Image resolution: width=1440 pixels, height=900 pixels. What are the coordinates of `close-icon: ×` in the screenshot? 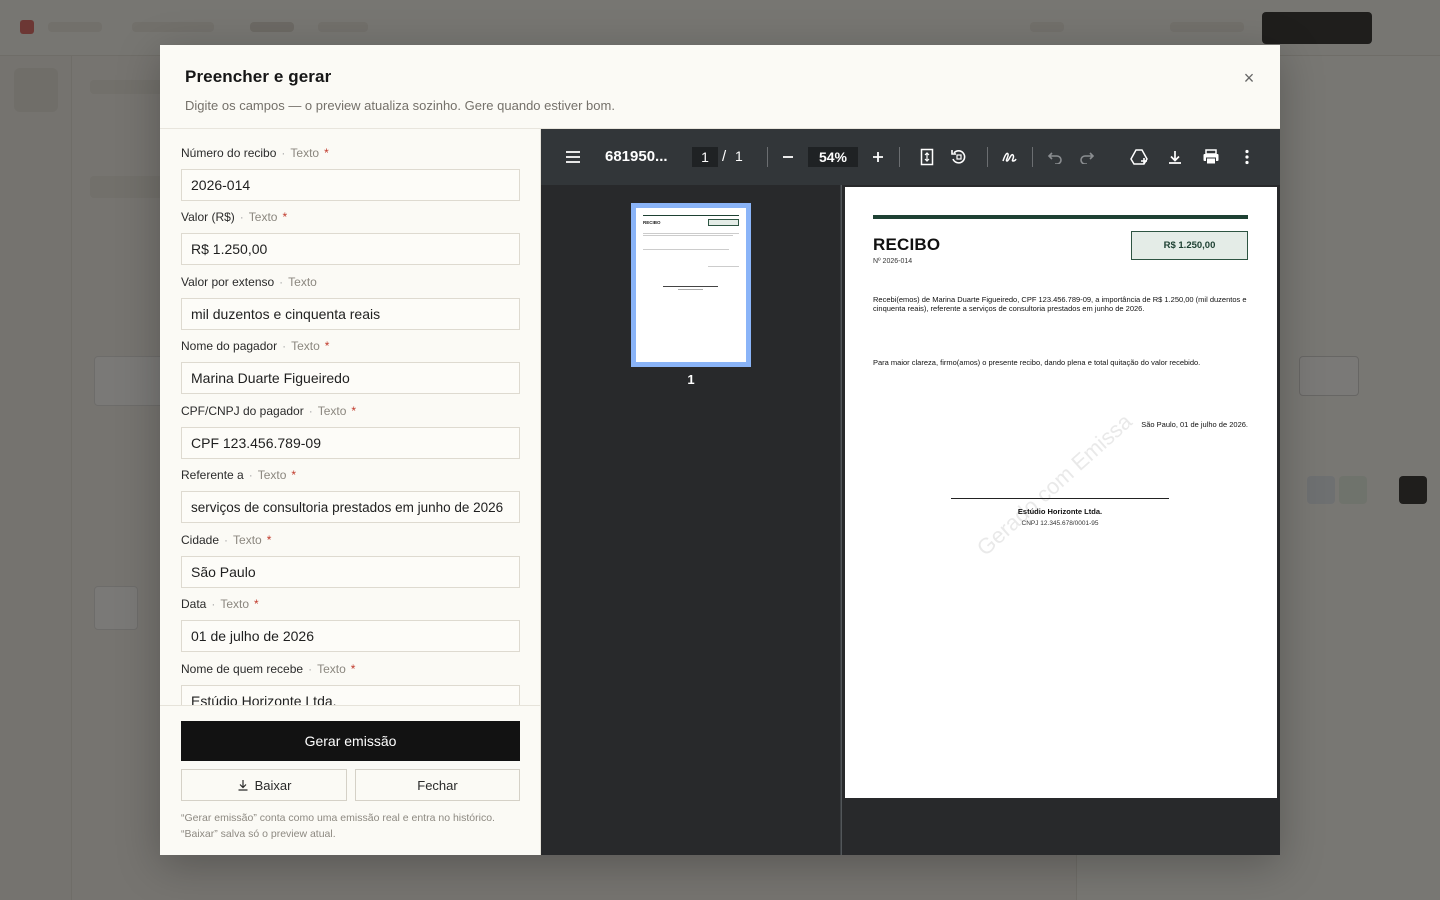 It's located at (1249, 78).